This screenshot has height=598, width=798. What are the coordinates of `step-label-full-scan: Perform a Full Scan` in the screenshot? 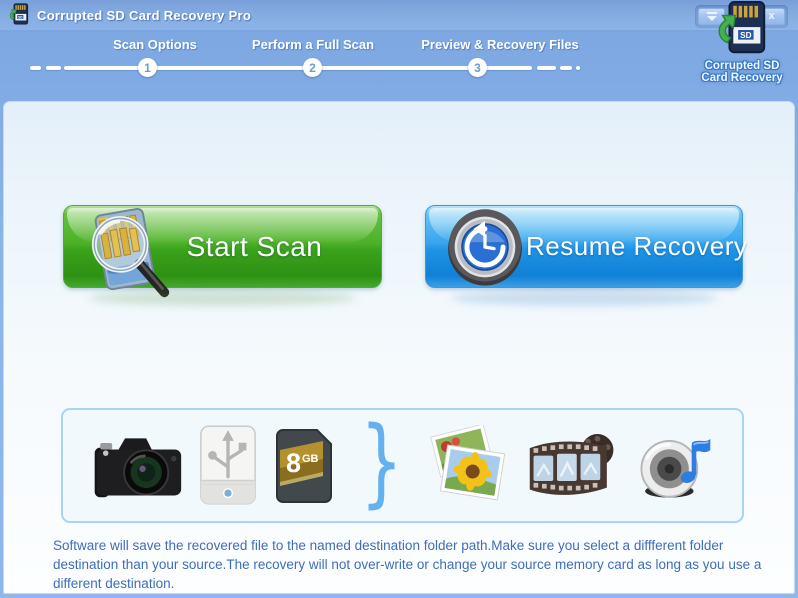 It's located at (313, 44).